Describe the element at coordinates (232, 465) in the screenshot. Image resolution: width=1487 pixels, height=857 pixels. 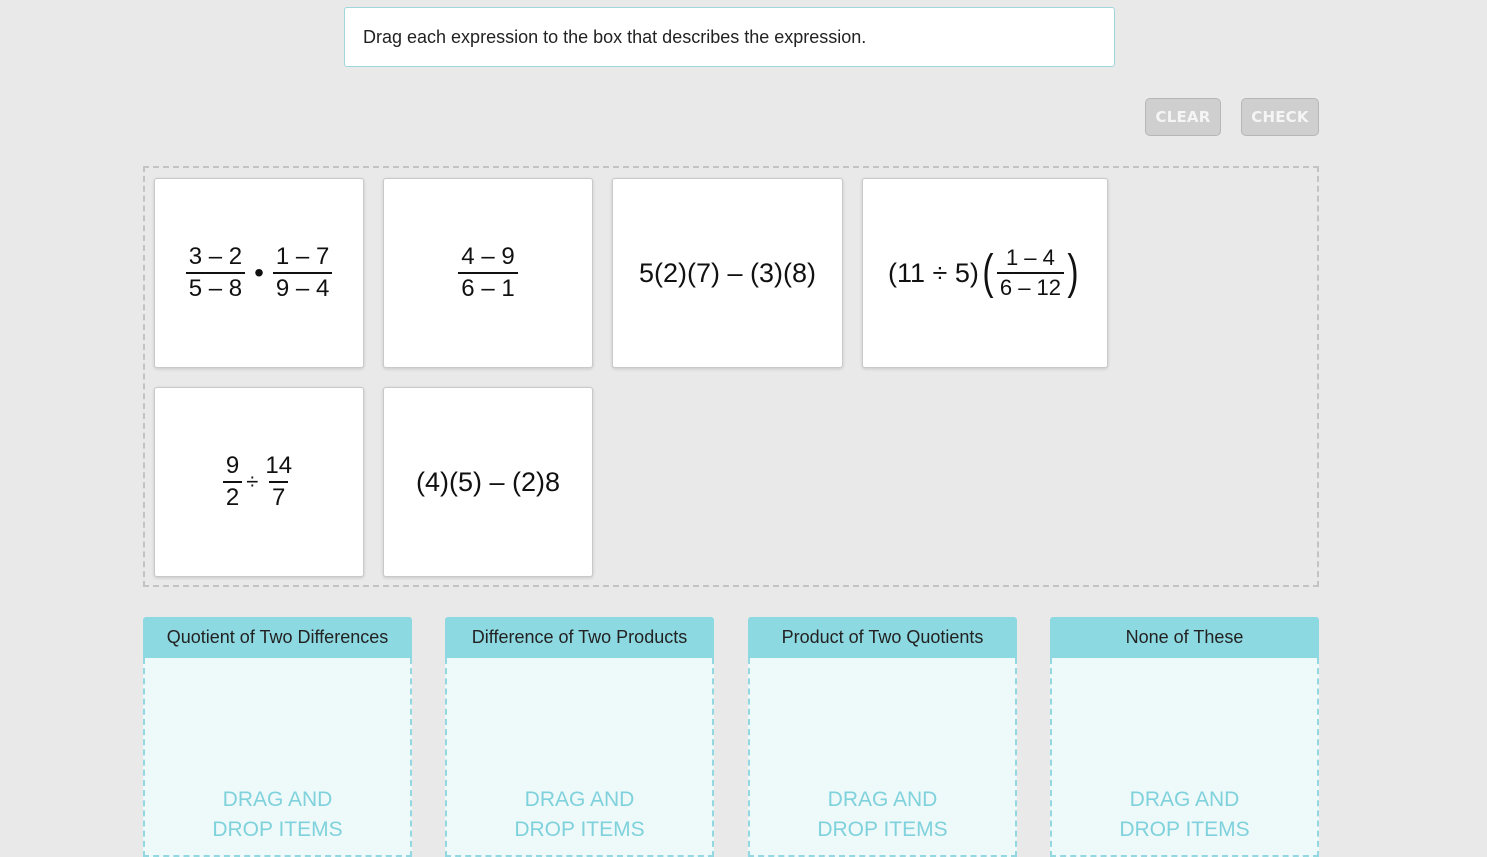
I see `numerator: 9` at that location.